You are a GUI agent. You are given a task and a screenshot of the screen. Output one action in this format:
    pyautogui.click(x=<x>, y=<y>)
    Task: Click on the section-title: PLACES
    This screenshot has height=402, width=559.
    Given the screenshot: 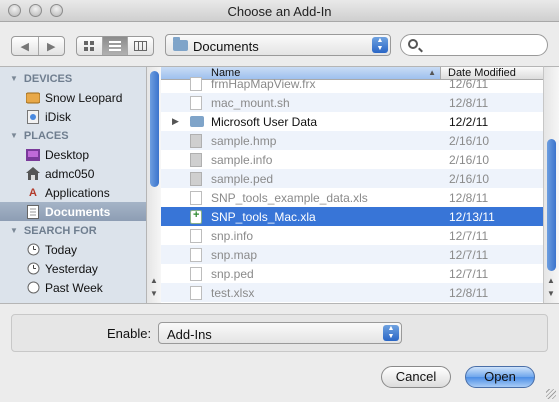 What is the action you would take?
    pyautogui.click(x=46, y=135)
    